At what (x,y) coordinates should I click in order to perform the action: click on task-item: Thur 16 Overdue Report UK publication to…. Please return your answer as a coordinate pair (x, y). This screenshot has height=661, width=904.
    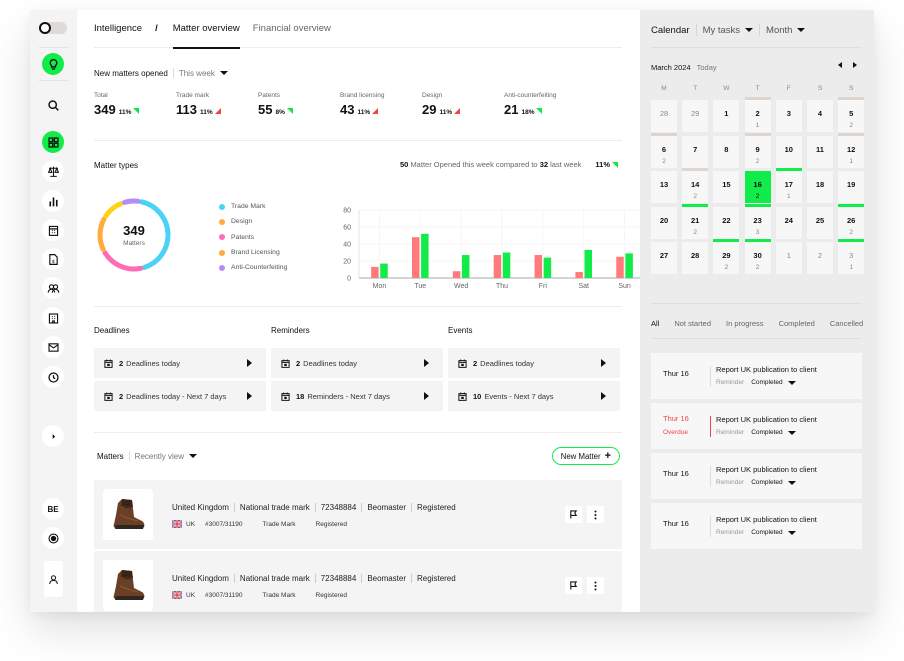
    Looking at the image, I should click on (756, 426).